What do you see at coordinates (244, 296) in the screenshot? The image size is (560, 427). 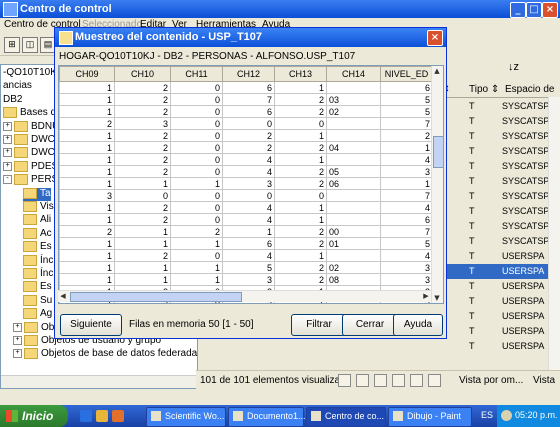 I see `grid-horizontal-scrollbar: ◀ ▶` at bounding box center [244, 296].